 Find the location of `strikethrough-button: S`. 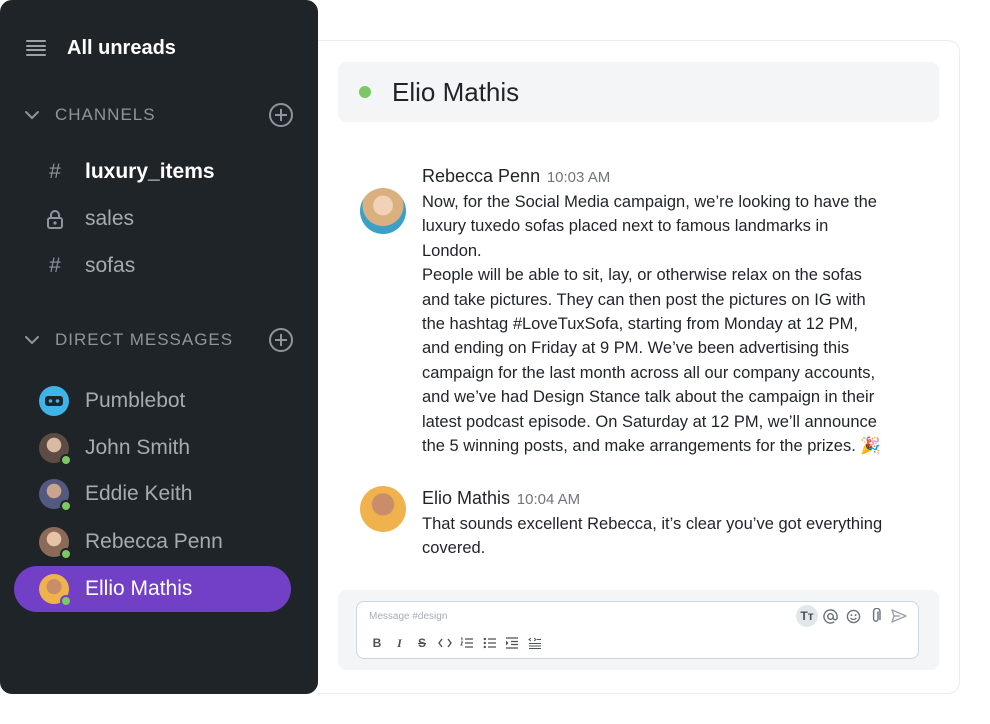

strikethrough-button: S is located at coordinates (422, 643).